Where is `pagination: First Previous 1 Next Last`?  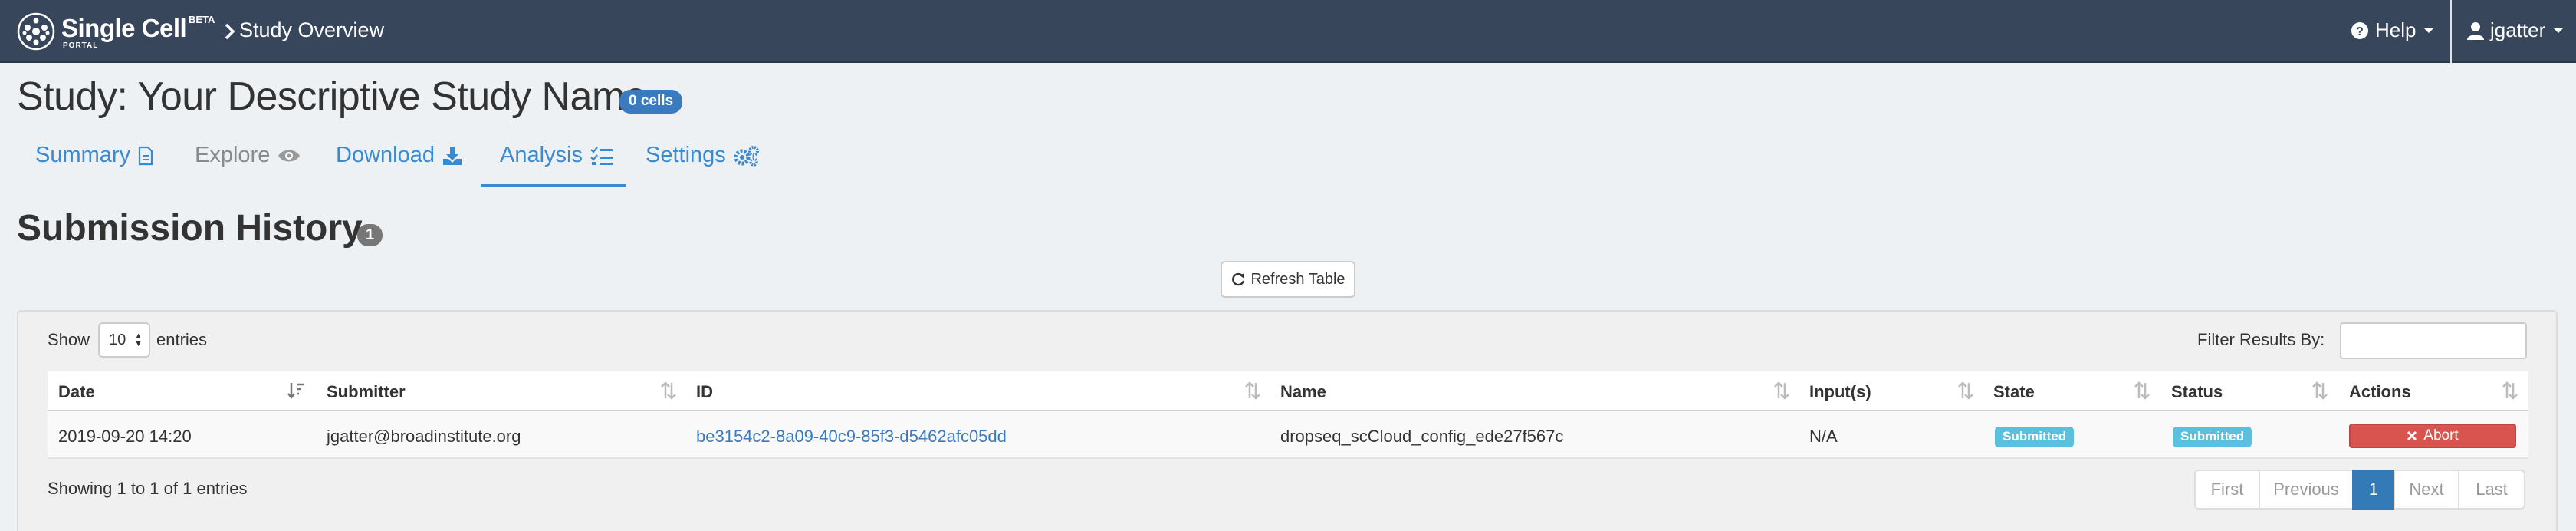 pagination: First Previous 1 Next Last is located at coordinates (2359, 490).